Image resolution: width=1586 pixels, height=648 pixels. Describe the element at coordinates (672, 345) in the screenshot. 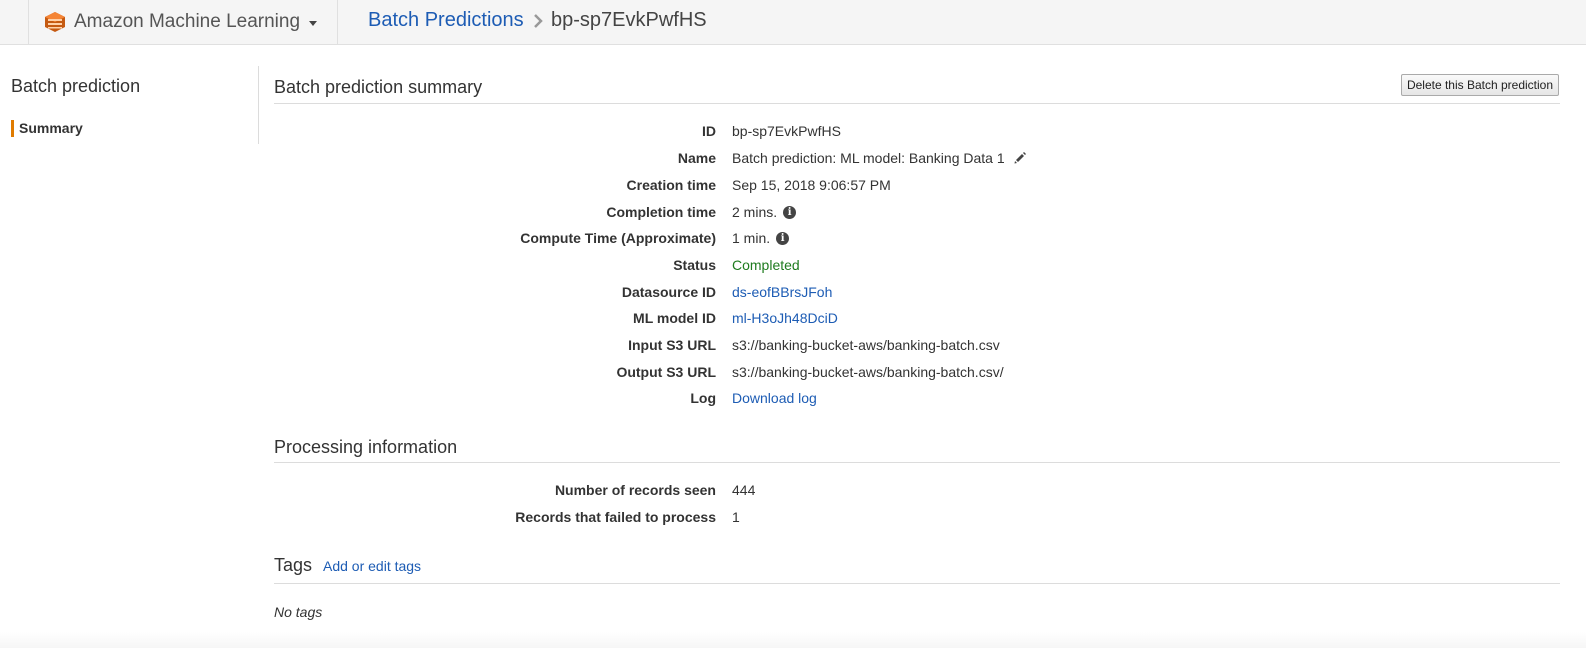

I see `field-label: Input S3 URL` at that location.